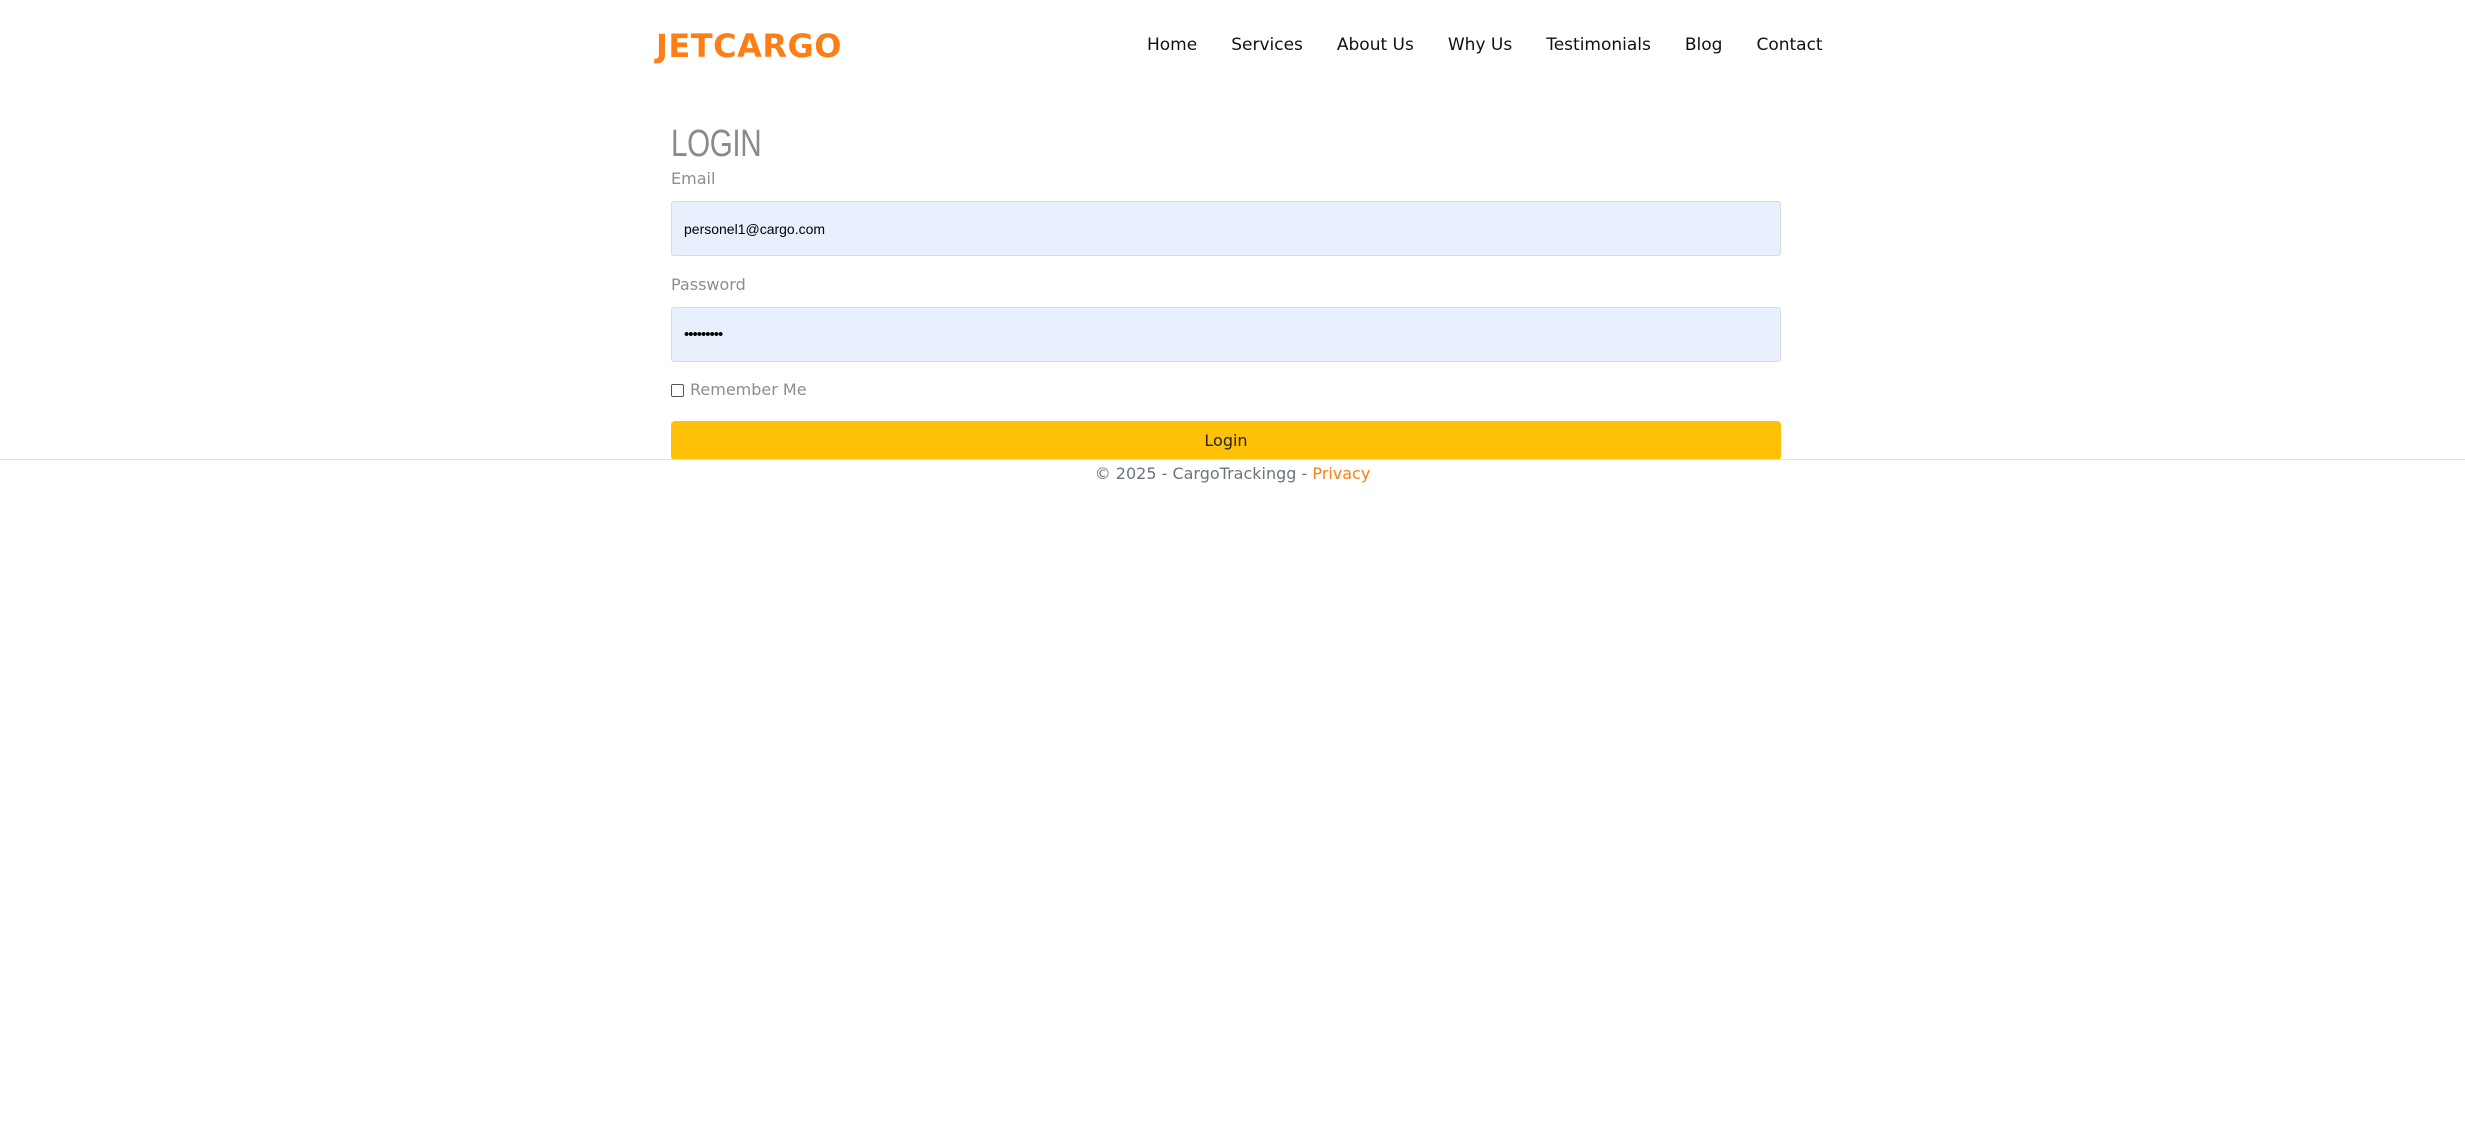 The height and width of the screenshot is (1128, 2465). I want to click on footer-copyright: © 2025 - CargoTrackingg -, so click(1203, 473).